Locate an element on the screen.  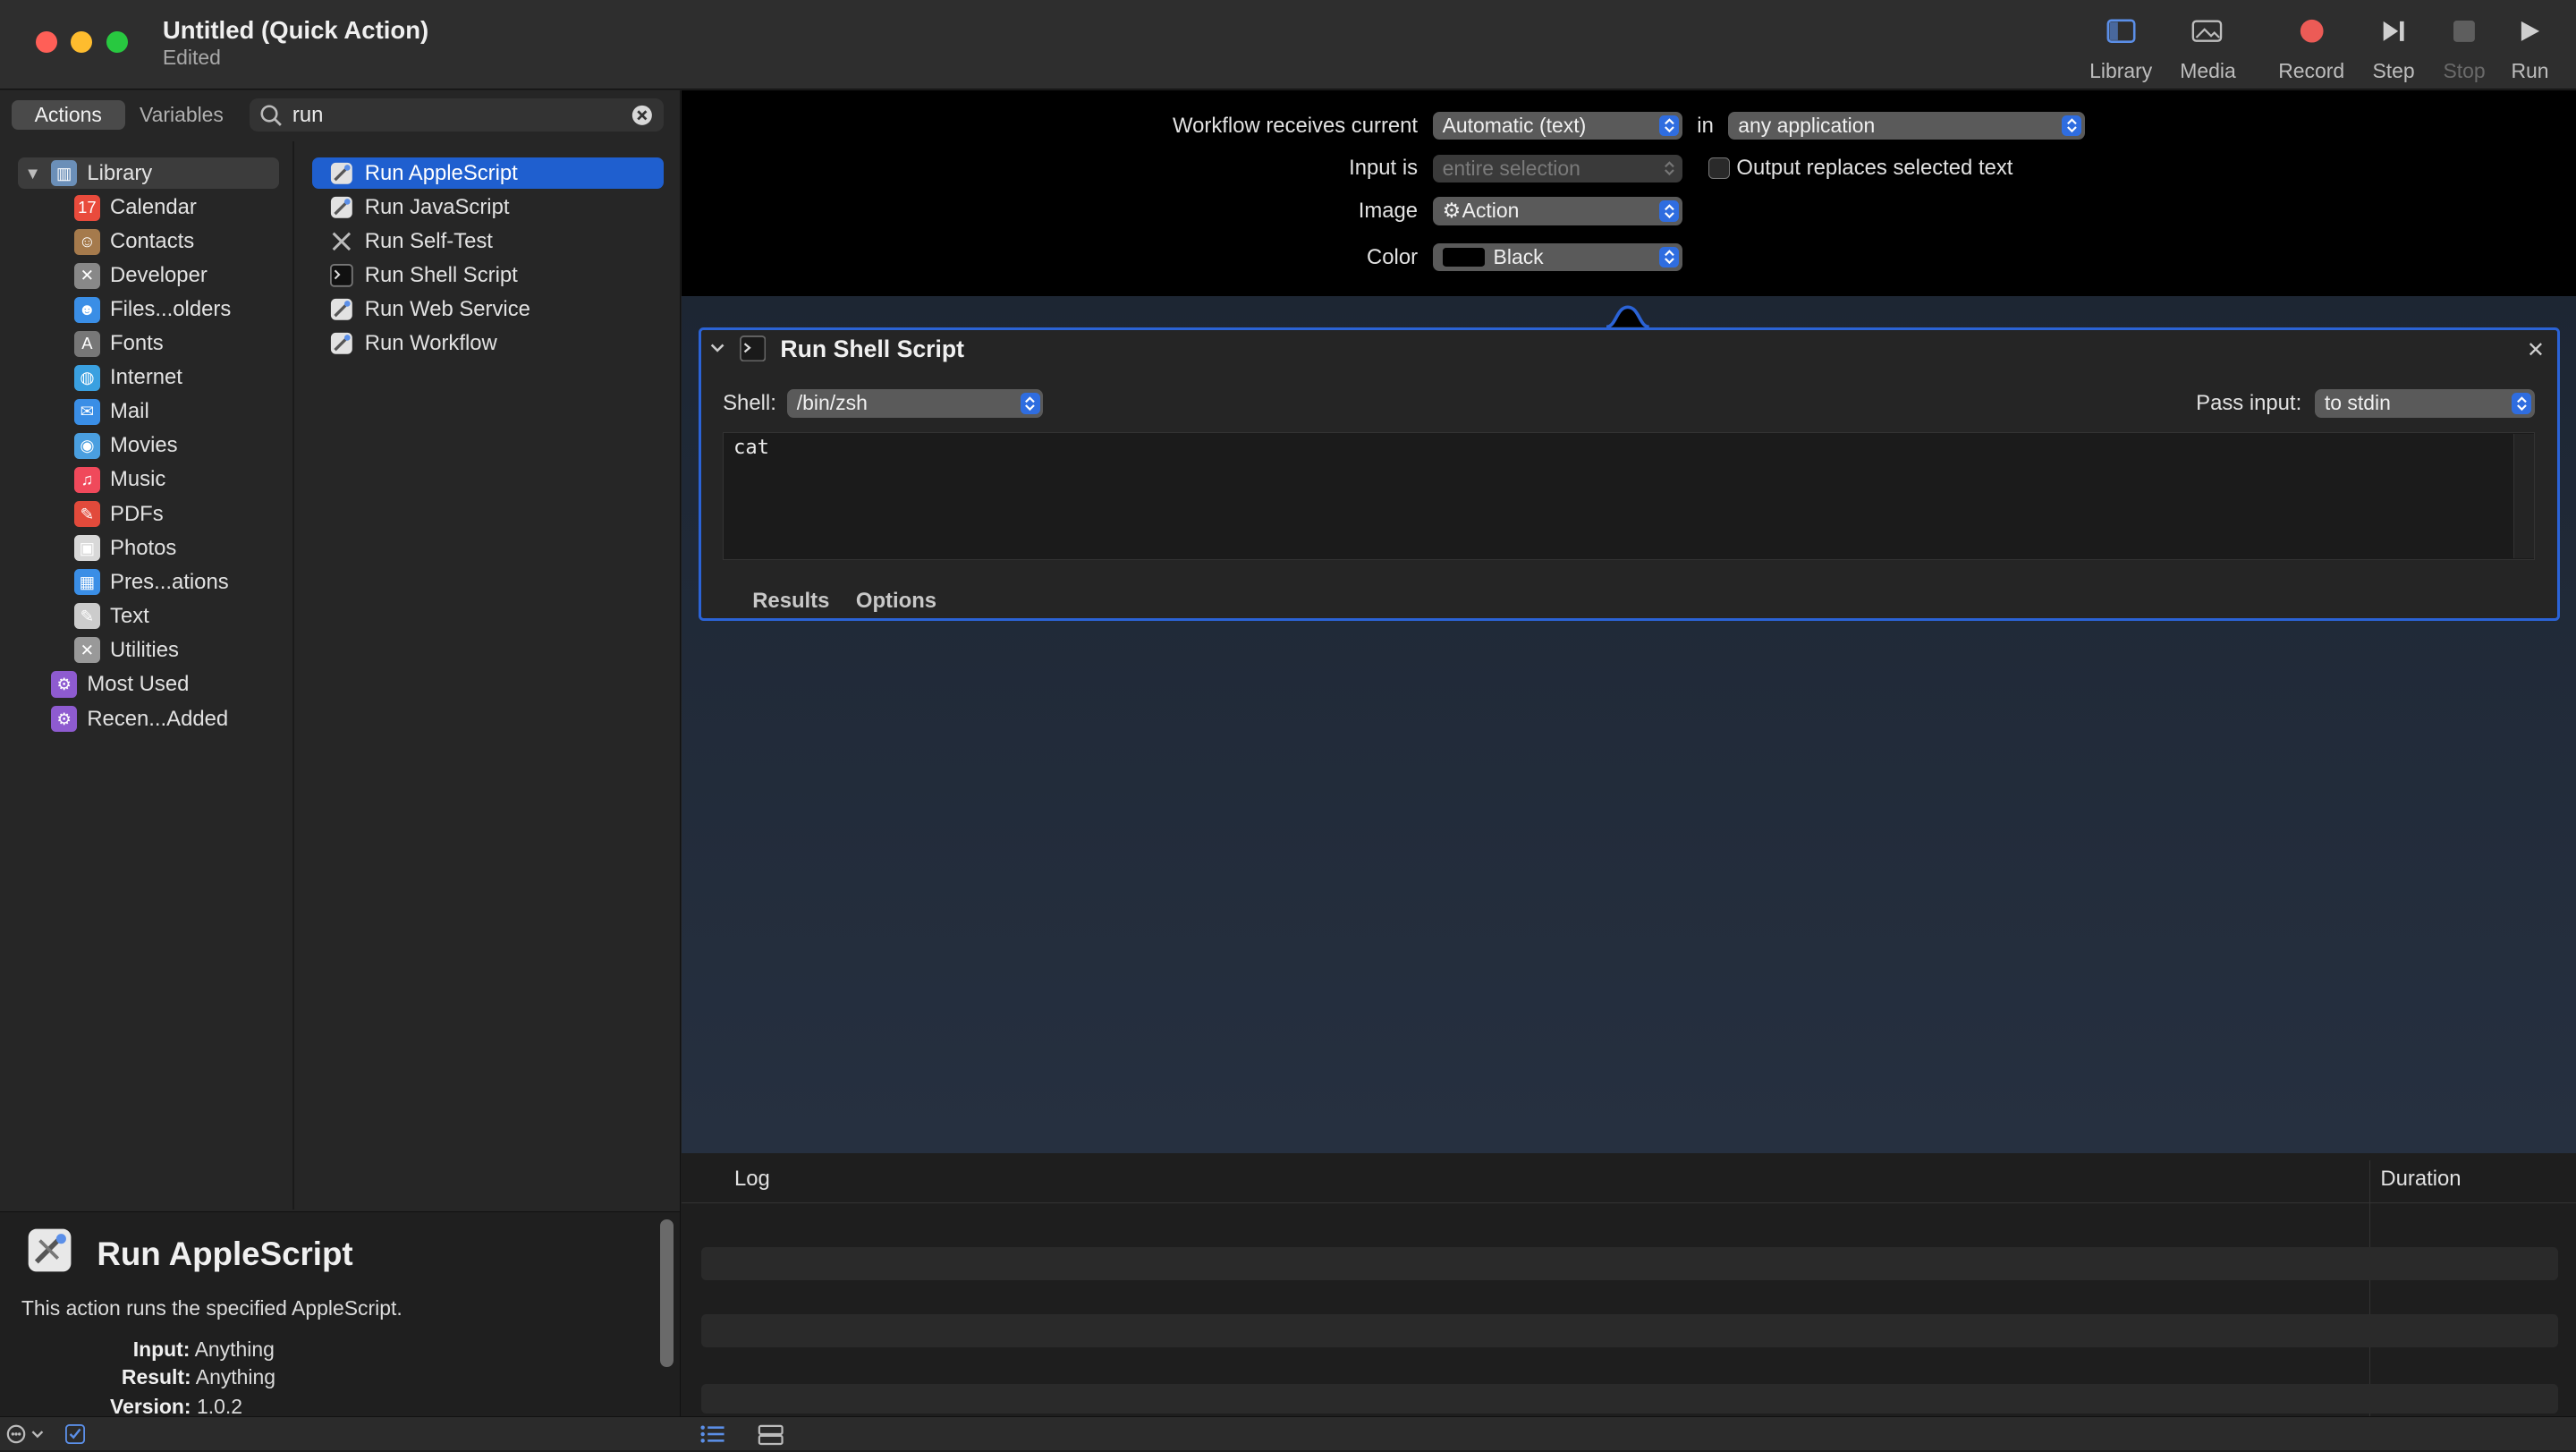
application-popup: any application is located at coordinates (1906, 125).